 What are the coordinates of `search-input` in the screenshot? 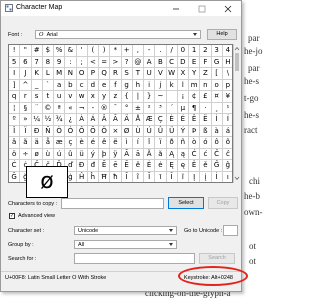 It's located at (134, 258).